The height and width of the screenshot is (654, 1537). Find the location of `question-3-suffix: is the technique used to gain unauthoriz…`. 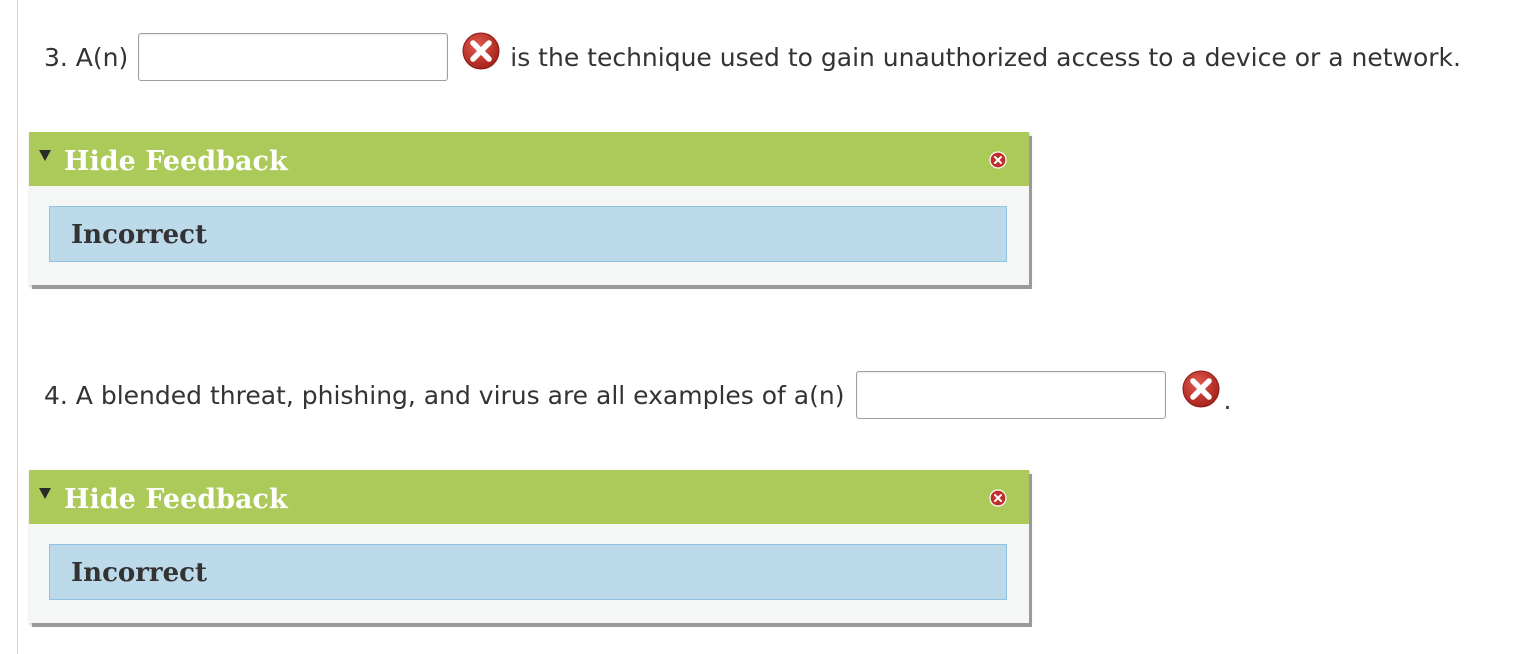

question-3-suffix: is the technique used to gain unauthoriz… is located at coordinates (985, 57).